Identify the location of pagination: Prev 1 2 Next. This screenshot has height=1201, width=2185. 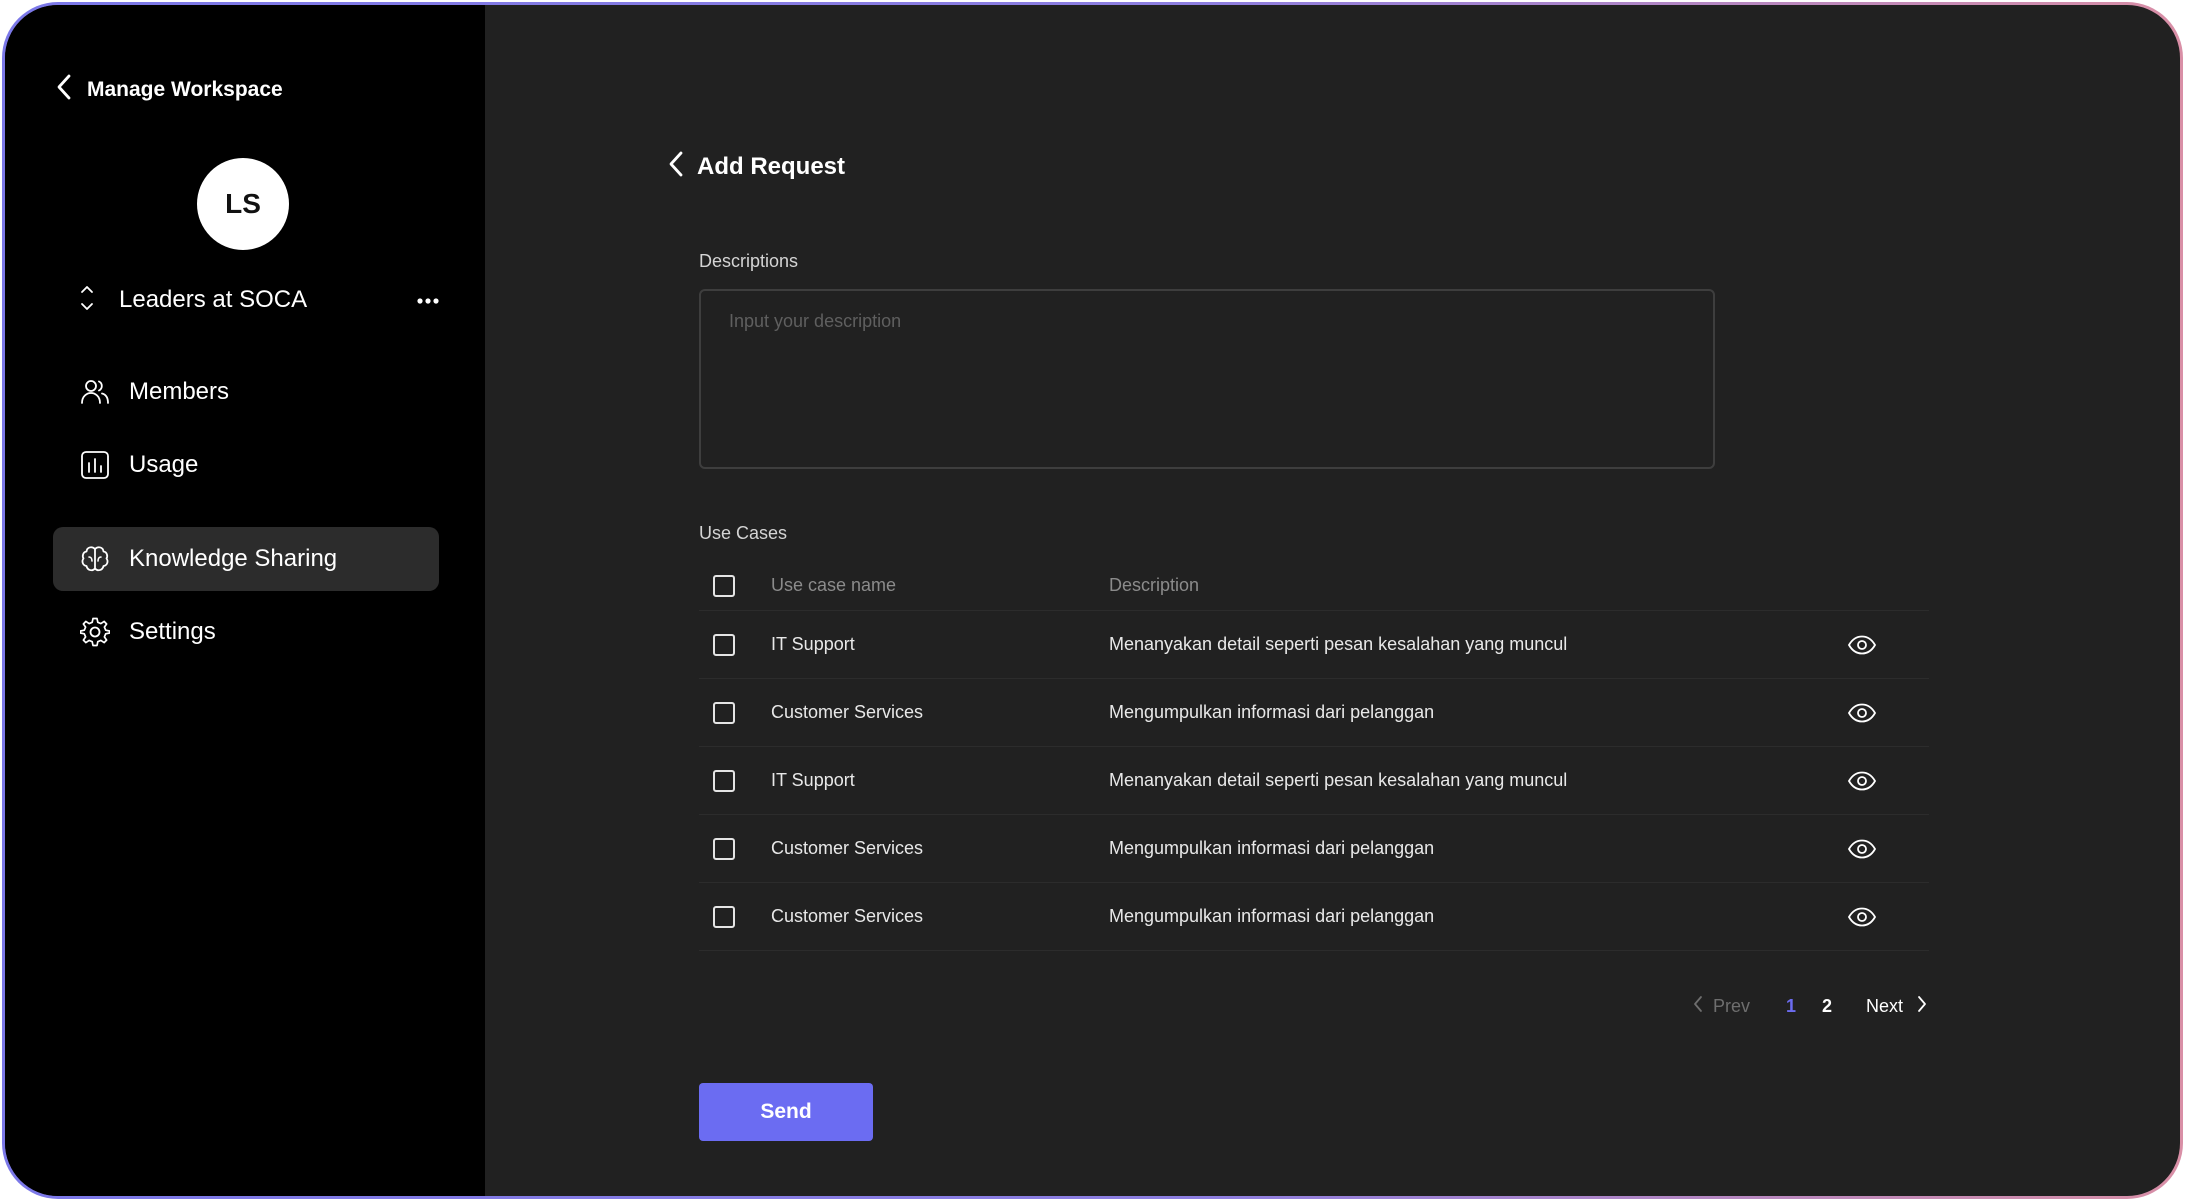
(1810, 1006).